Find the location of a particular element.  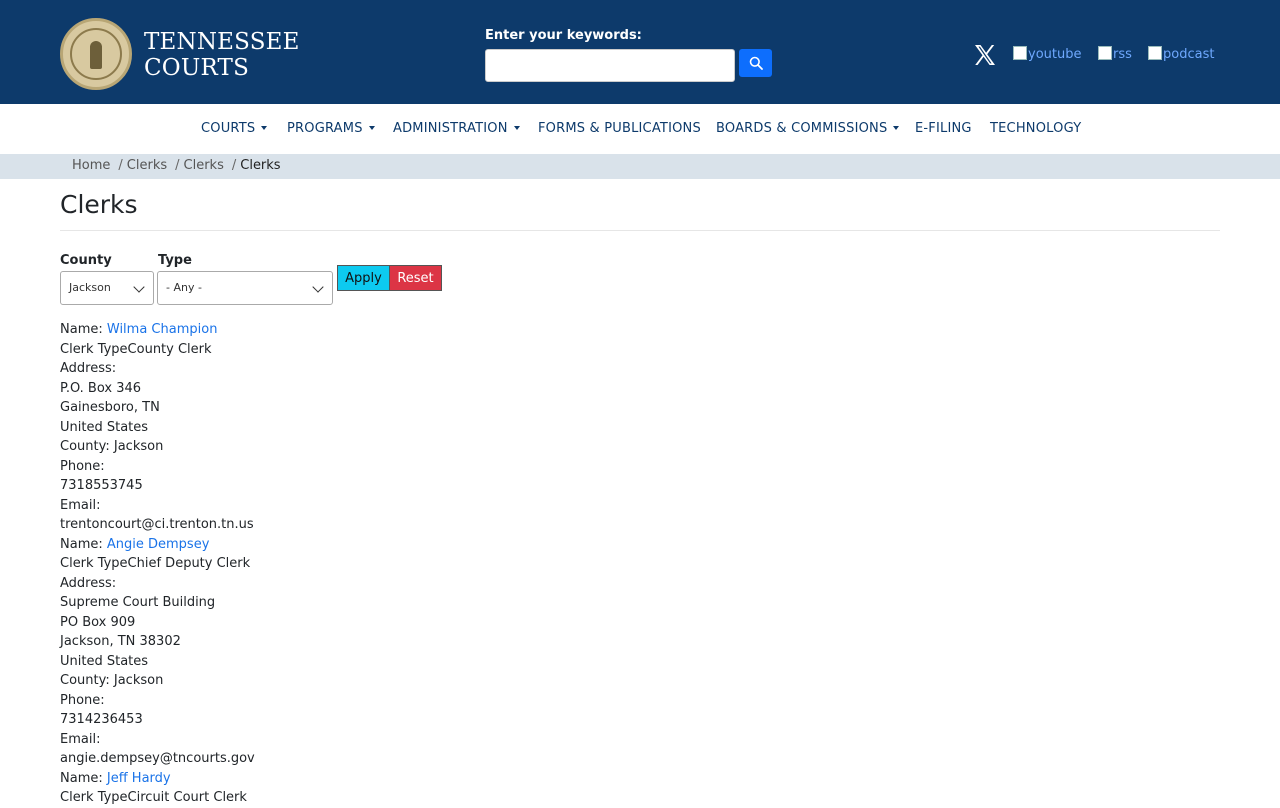

search-label: Enter your keywords: is located at coordinates (563, 35).